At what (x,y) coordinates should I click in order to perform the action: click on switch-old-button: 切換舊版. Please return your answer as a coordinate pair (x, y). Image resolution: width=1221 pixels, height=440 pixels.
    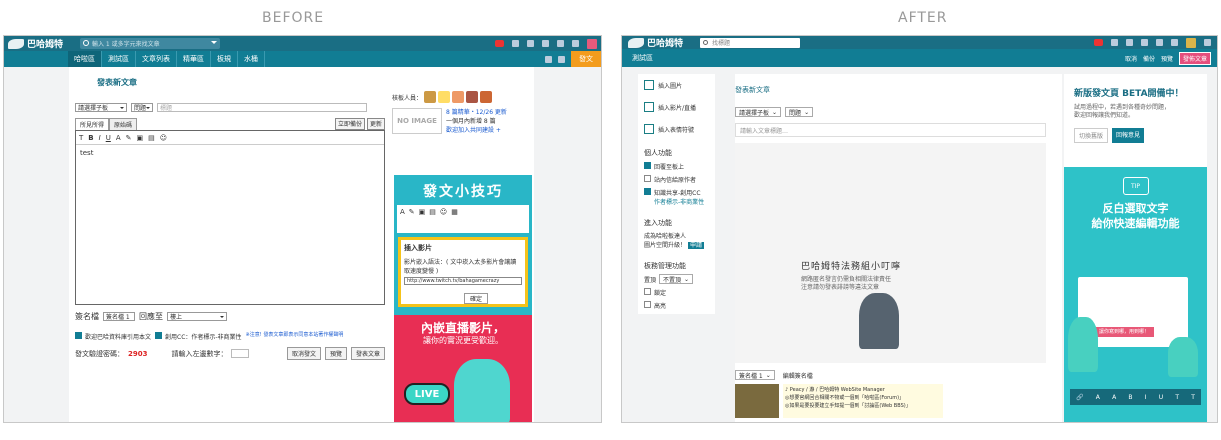
    Looking at the image, I should click on (1091, 135).